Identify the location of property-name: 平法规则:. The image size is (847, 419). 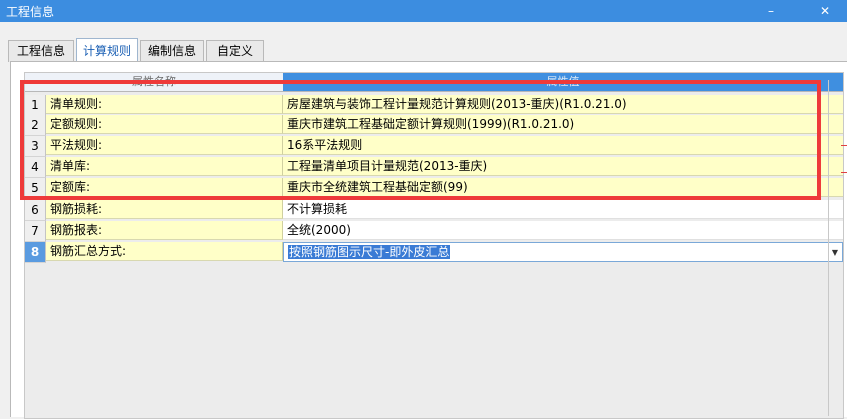
(164, 145).